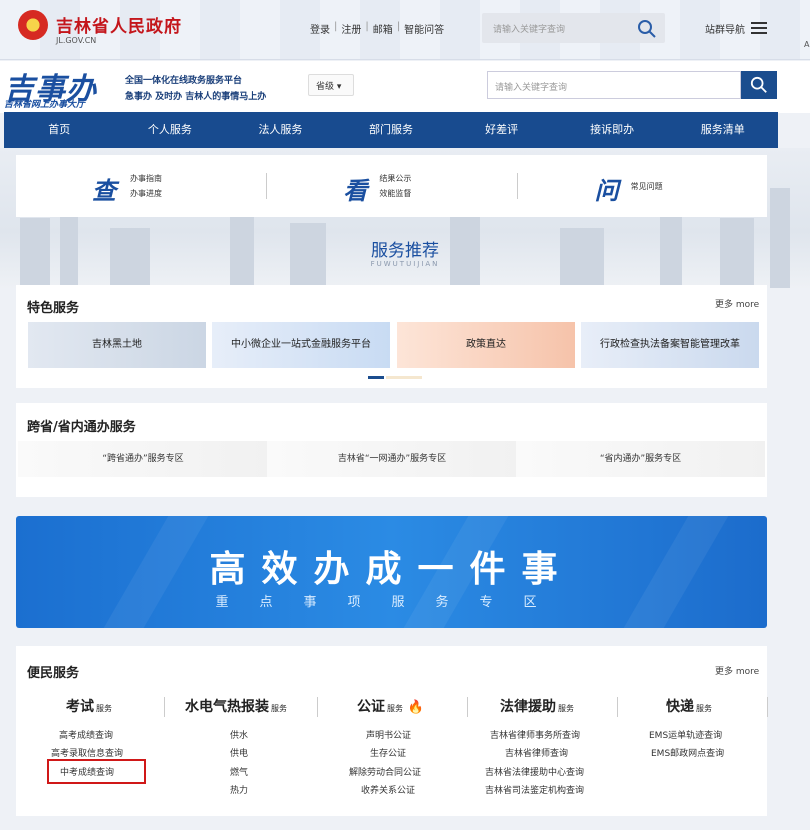  I want to click on list-item: 燃气, so click(239, 771).